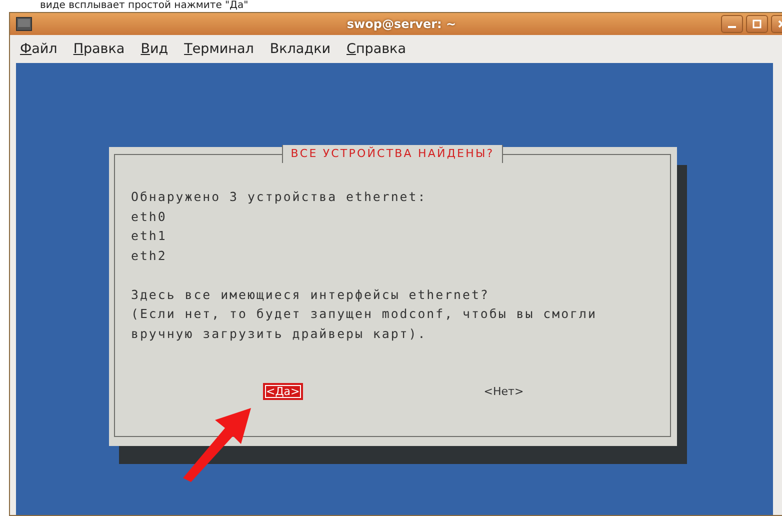 This screenshot has height=516, width=782. I want to click on menu-item: Файл, so click(39, 49).